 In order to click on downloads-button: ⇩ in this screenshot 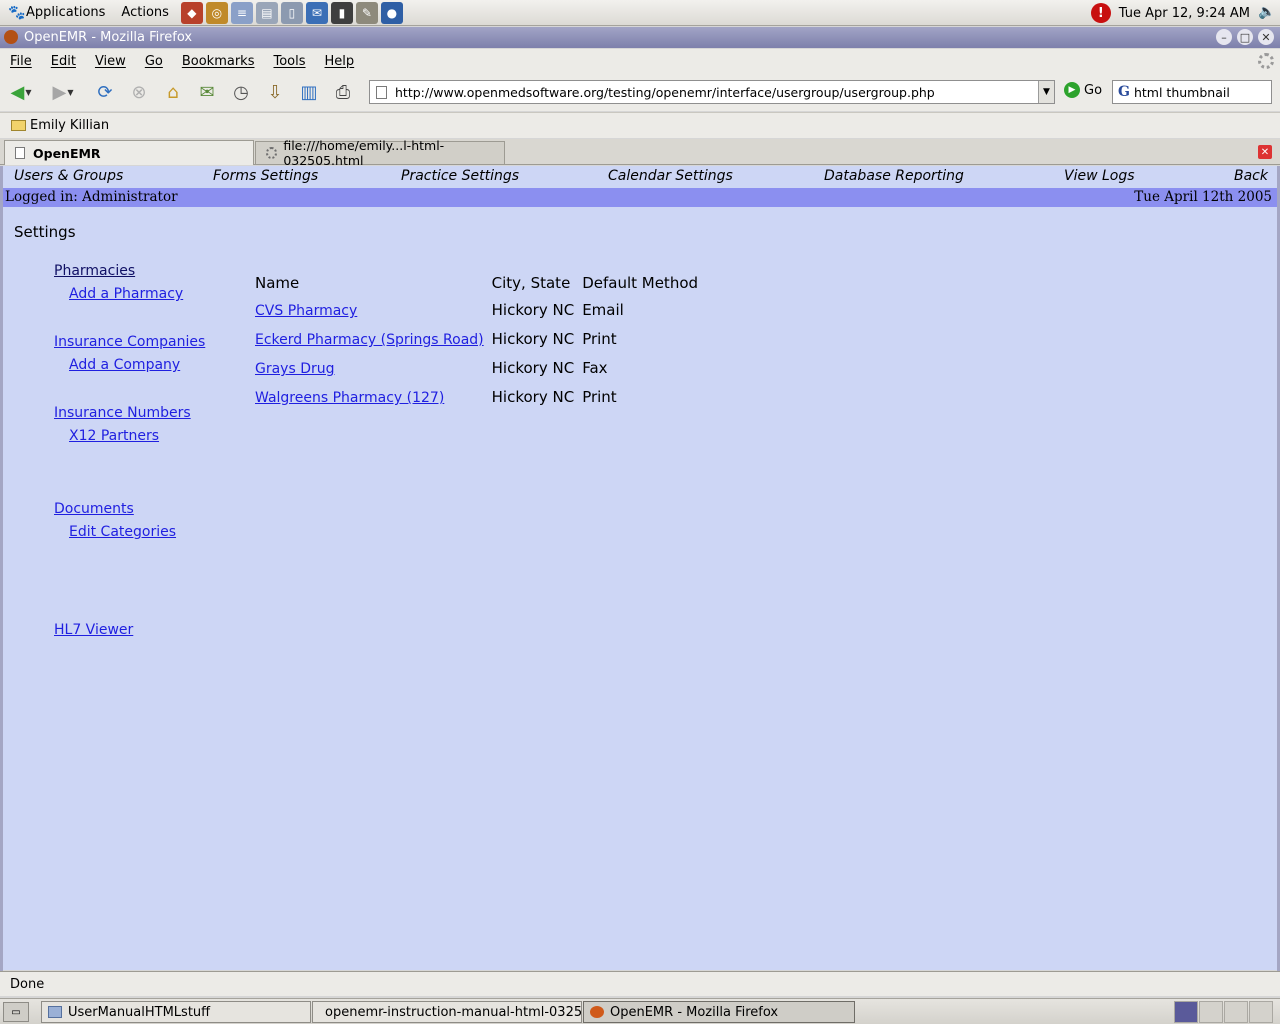, I will do `click(275, 92)`.